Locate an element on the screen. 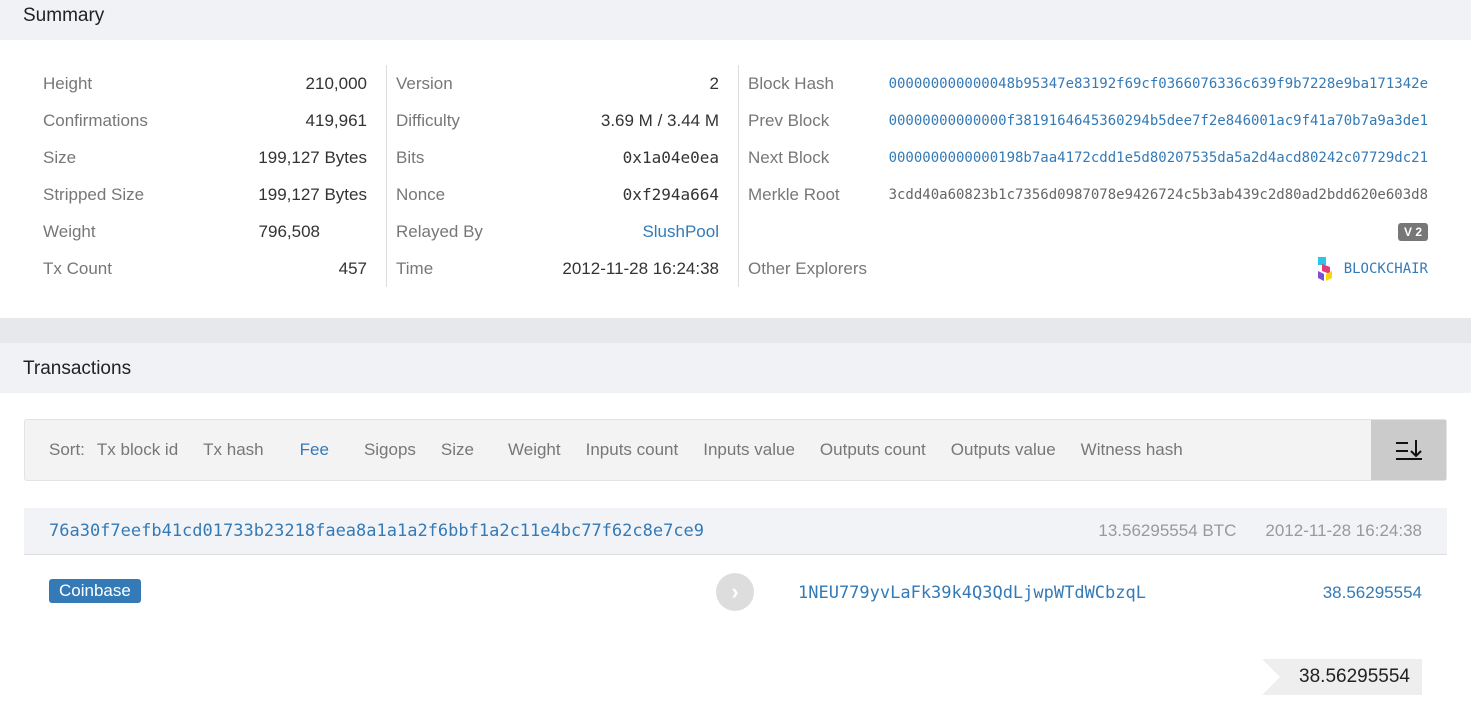 This screenshot has height=715, width=1471. sort-sigops: Sigops is located at coordinates (390, 450).